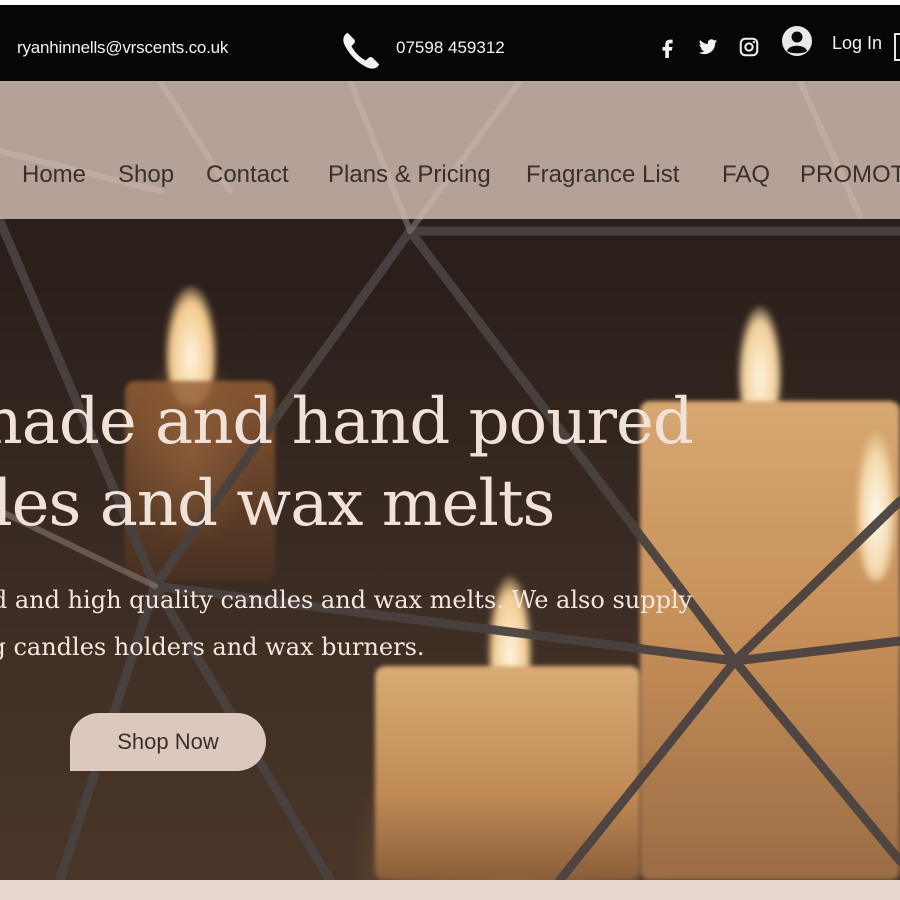 The height and width of the screenshot is (900, 900). Describe the element at coordinates (146, 175) in the screenshot. I see `nav-shop: Shop` at that location.